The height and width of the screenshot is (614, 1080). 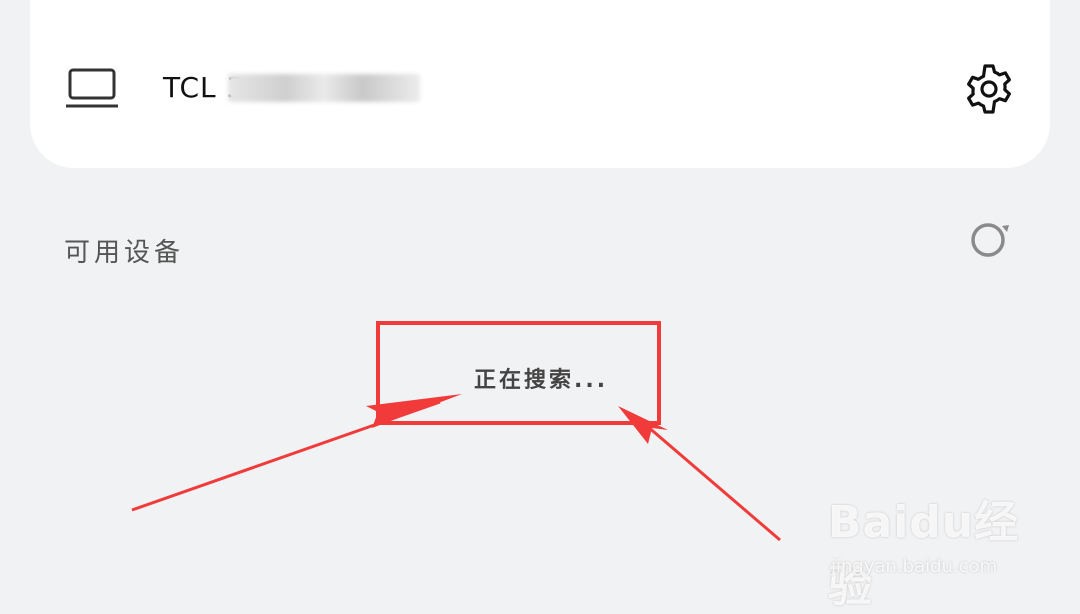 I want to click on available-devices-title: 可用设备, so click(x=124, y=253).